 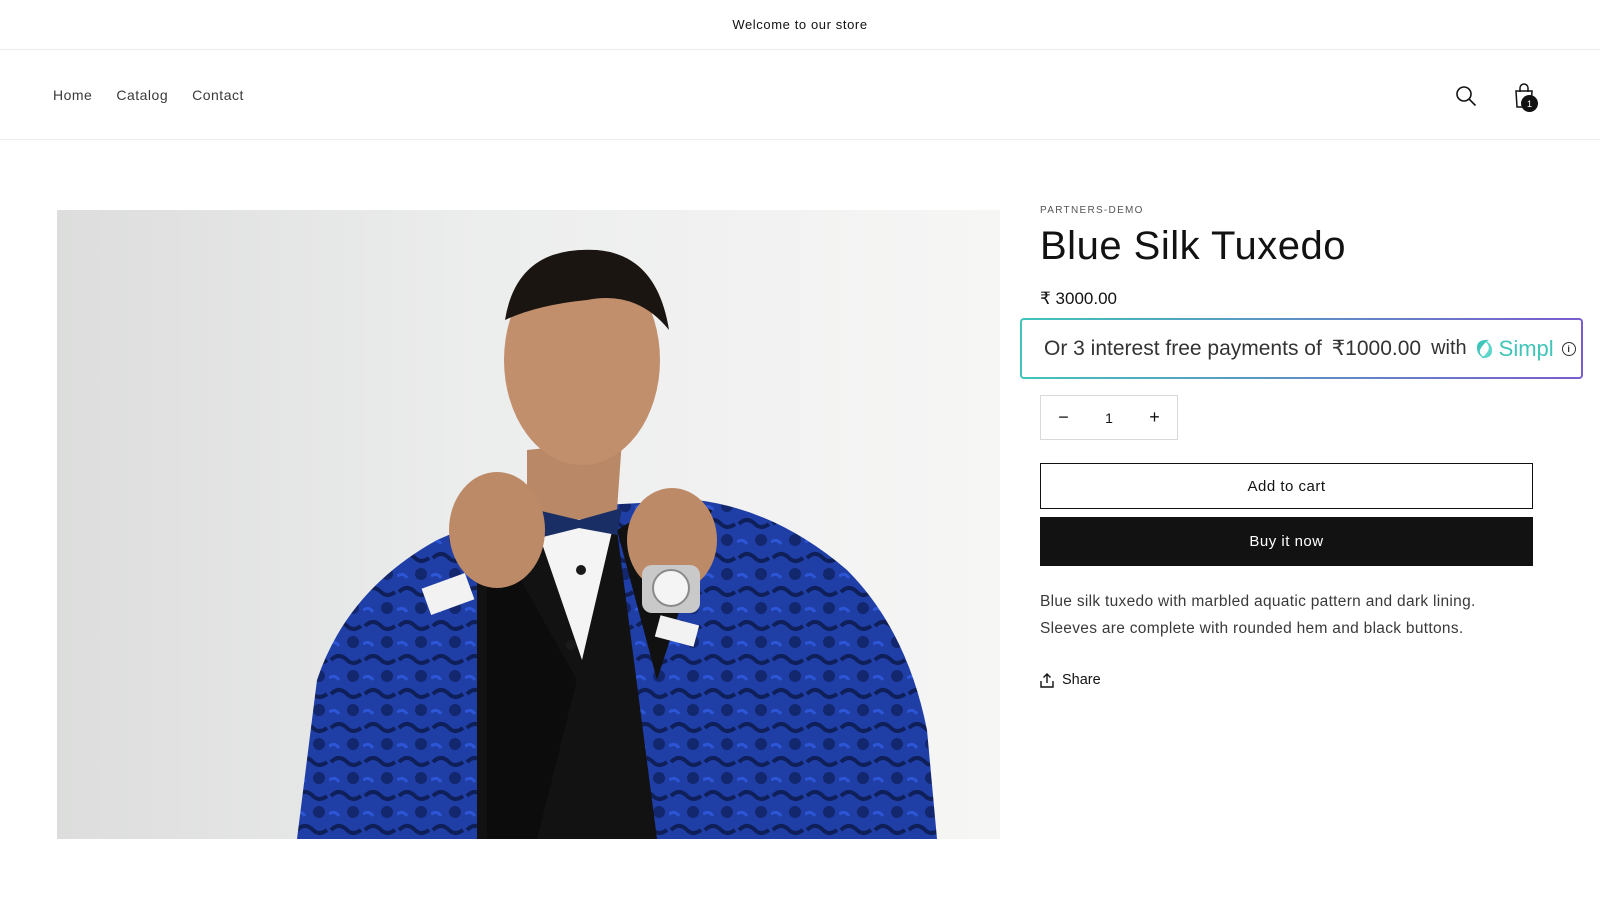 I want to click on main-nav: Home Catalog Contact, so click(x=148, y=95).